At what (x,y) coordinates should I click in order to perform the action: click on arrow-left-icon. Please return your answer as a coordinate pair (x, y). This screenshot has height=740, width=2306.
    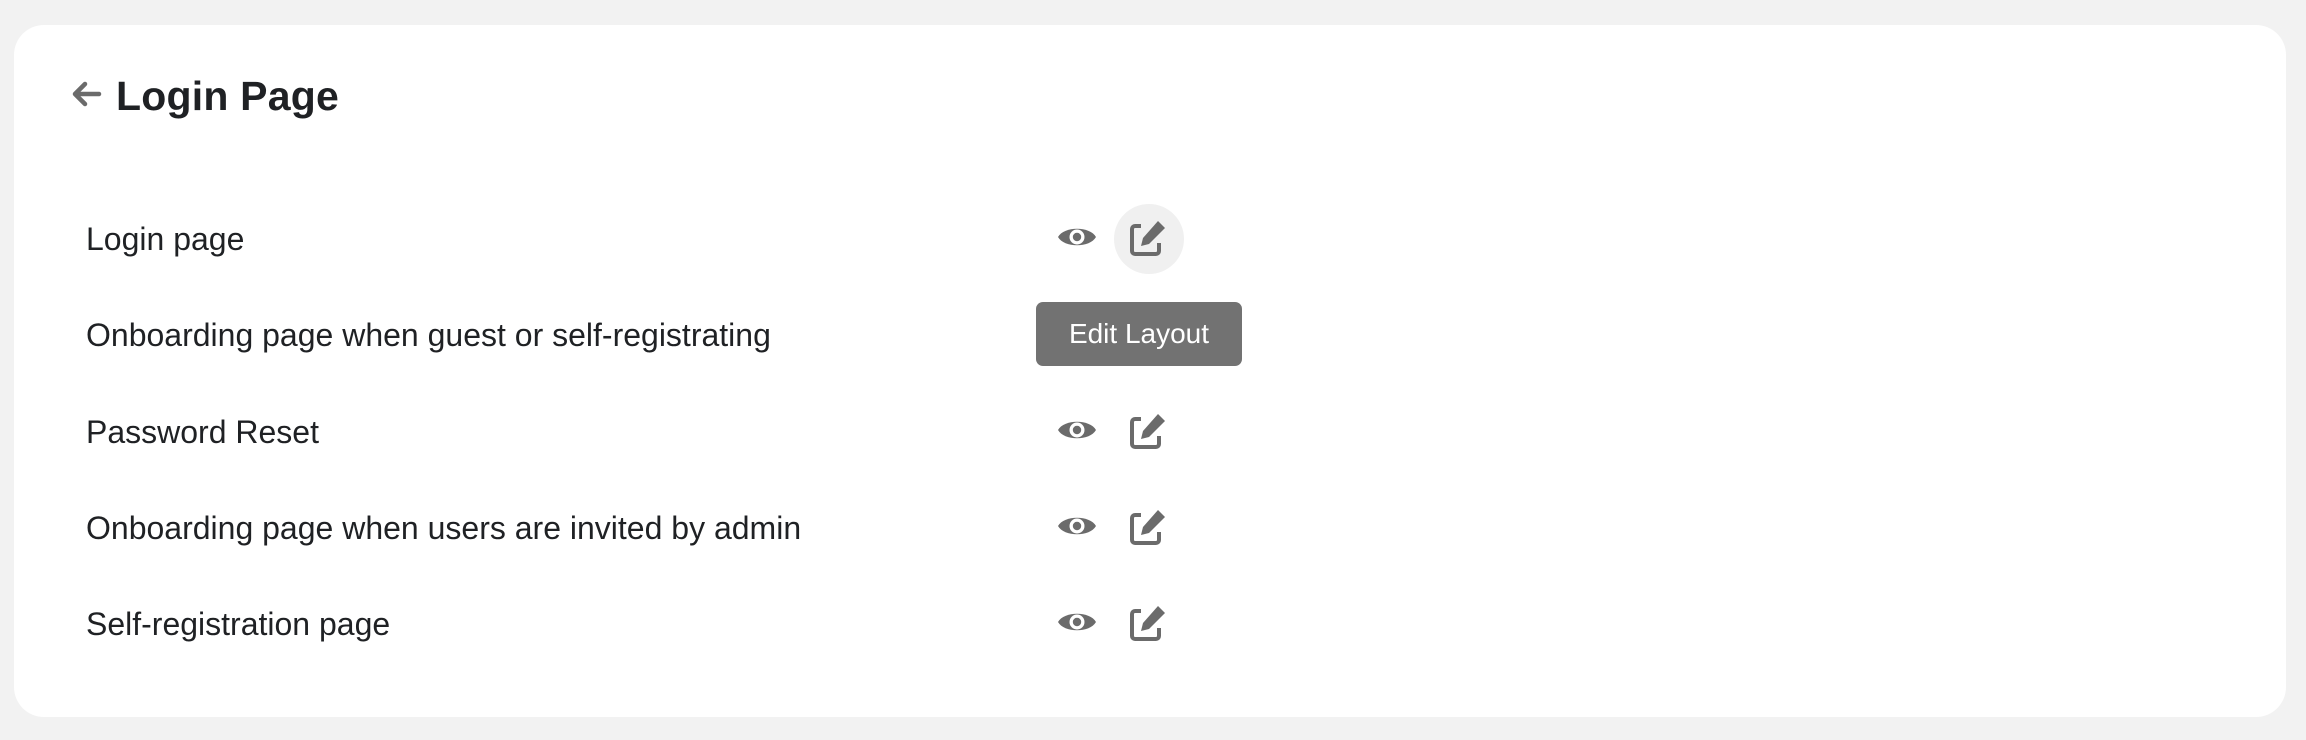
    Looking at the image, I should click on (86, 96).